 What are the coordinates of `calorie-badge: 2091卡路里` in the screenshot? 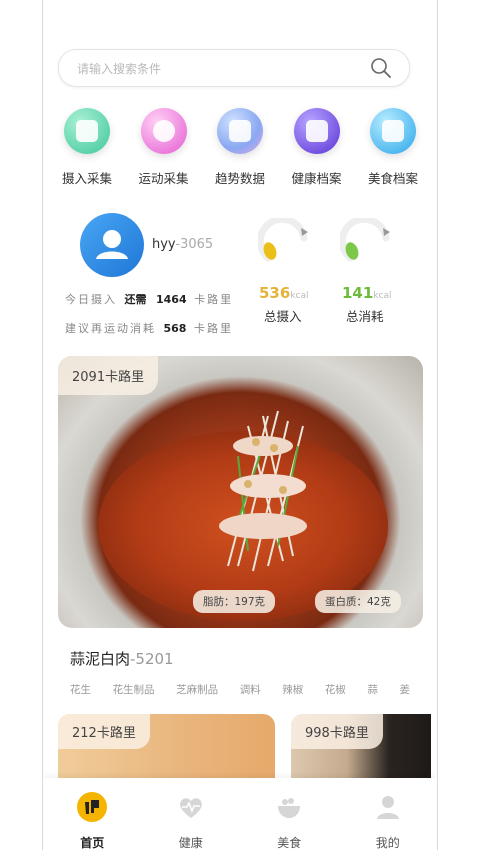 It's located at (108, 375).